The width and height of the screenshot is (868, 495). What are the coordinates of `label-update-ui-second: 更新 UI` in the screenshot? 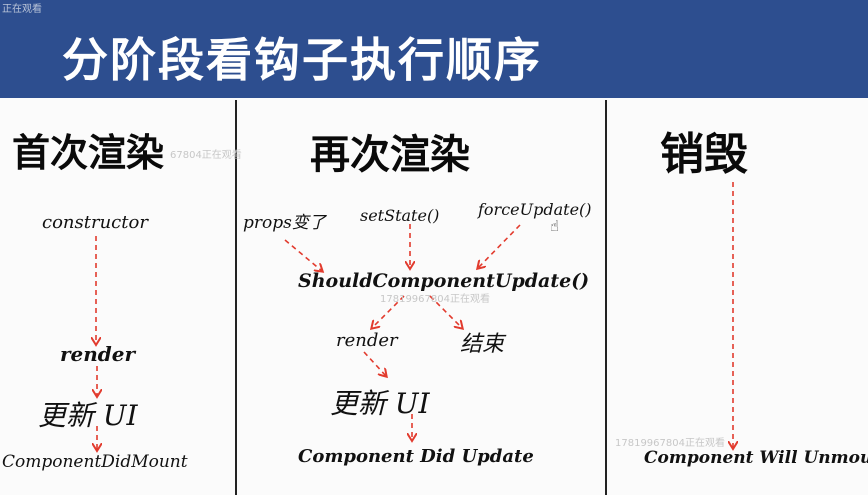 It's located at (380, 403).